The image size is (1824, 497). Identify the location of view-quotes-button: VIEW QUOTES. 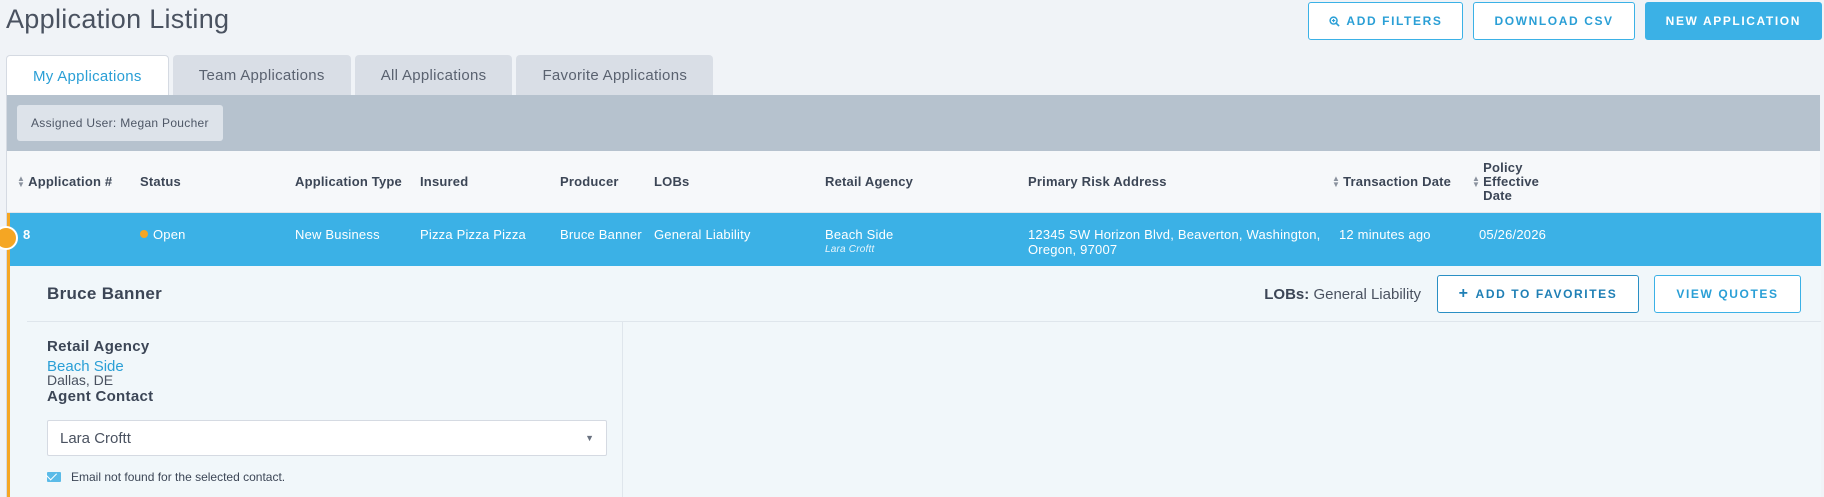
(1727, 294).